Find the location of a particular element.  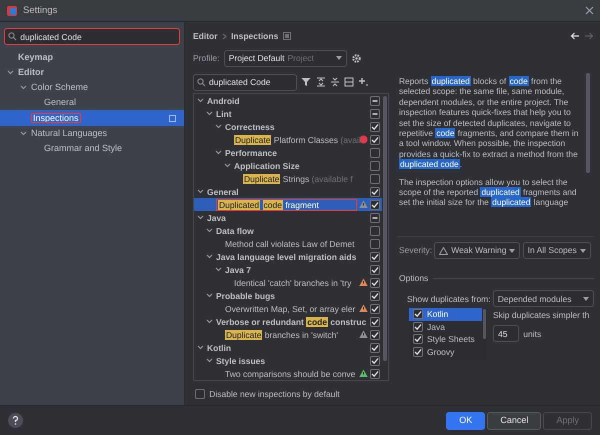

tree-row: Two comparisons should be conve is located at coordinates (288, 373).